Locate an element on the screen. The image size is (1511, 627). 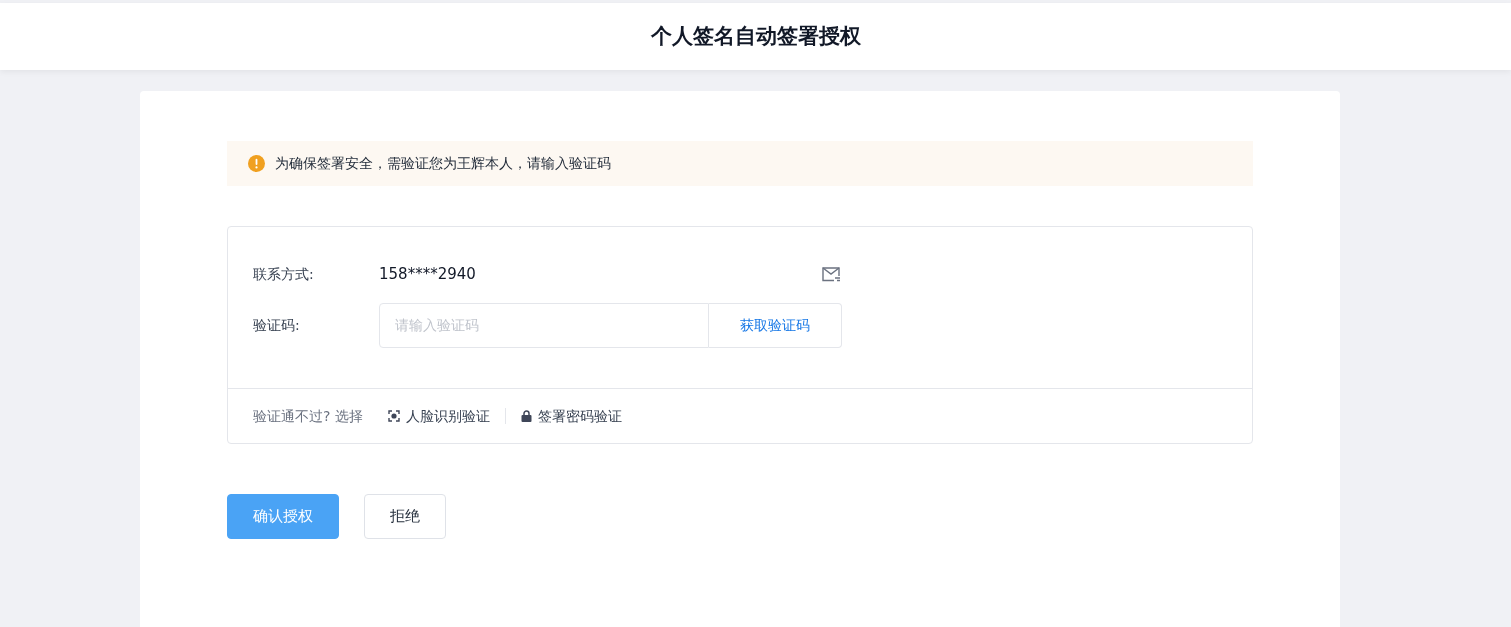
warning-icon is located at coordinates (256, 163).